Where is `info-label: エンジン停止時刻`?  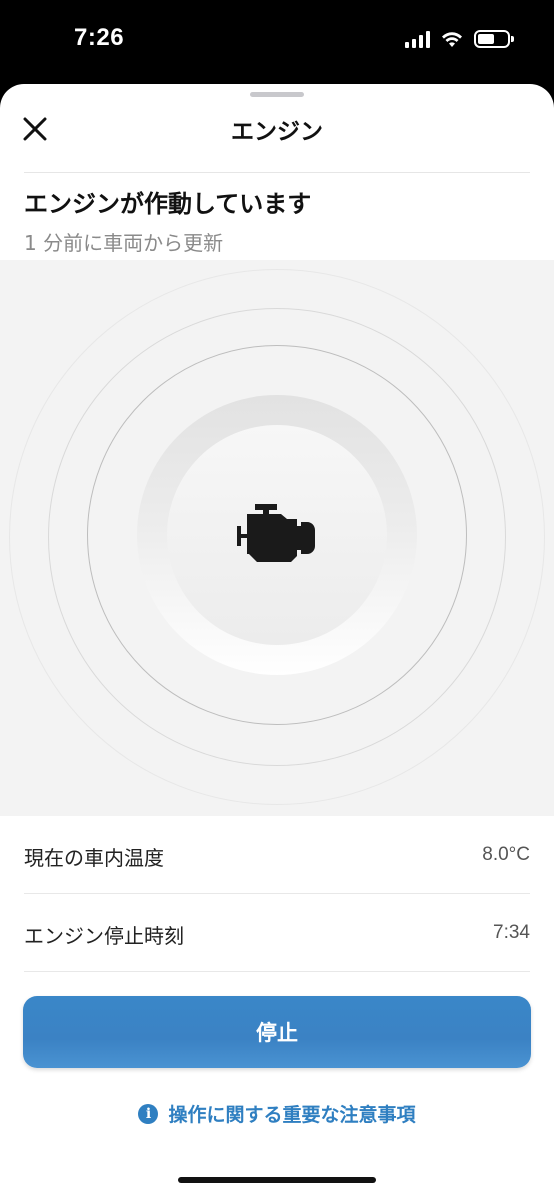
info-label: エンジン停止時刻 is located at coordinates (104, 936).